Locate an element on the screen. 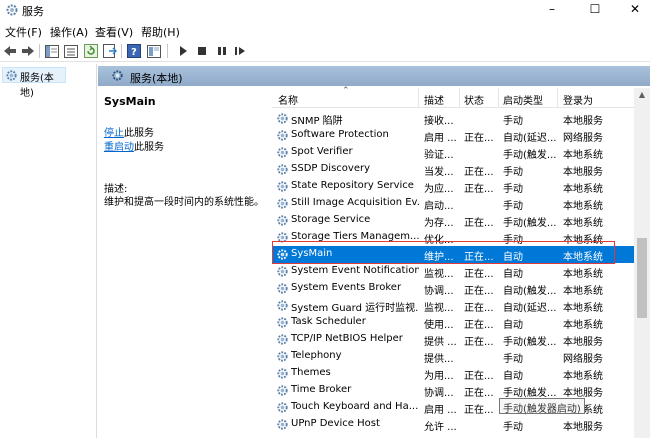 Image resolution: width=650 pixels, height=438 pixels. column-startup-type: 启动类型 is located at coordinates (523, 99).